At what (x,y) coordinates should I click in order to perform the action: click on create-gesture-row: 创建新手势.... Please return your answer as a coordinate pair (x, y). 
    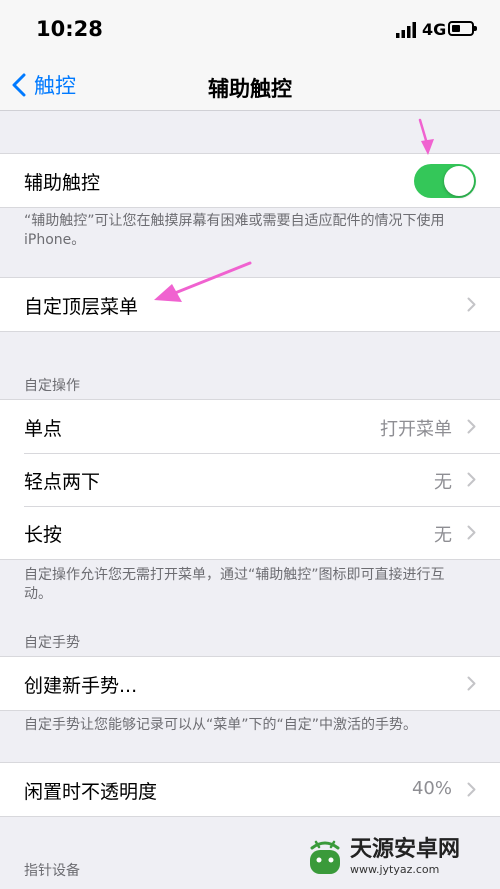
    Looking at the image, I should click on (250, 683).